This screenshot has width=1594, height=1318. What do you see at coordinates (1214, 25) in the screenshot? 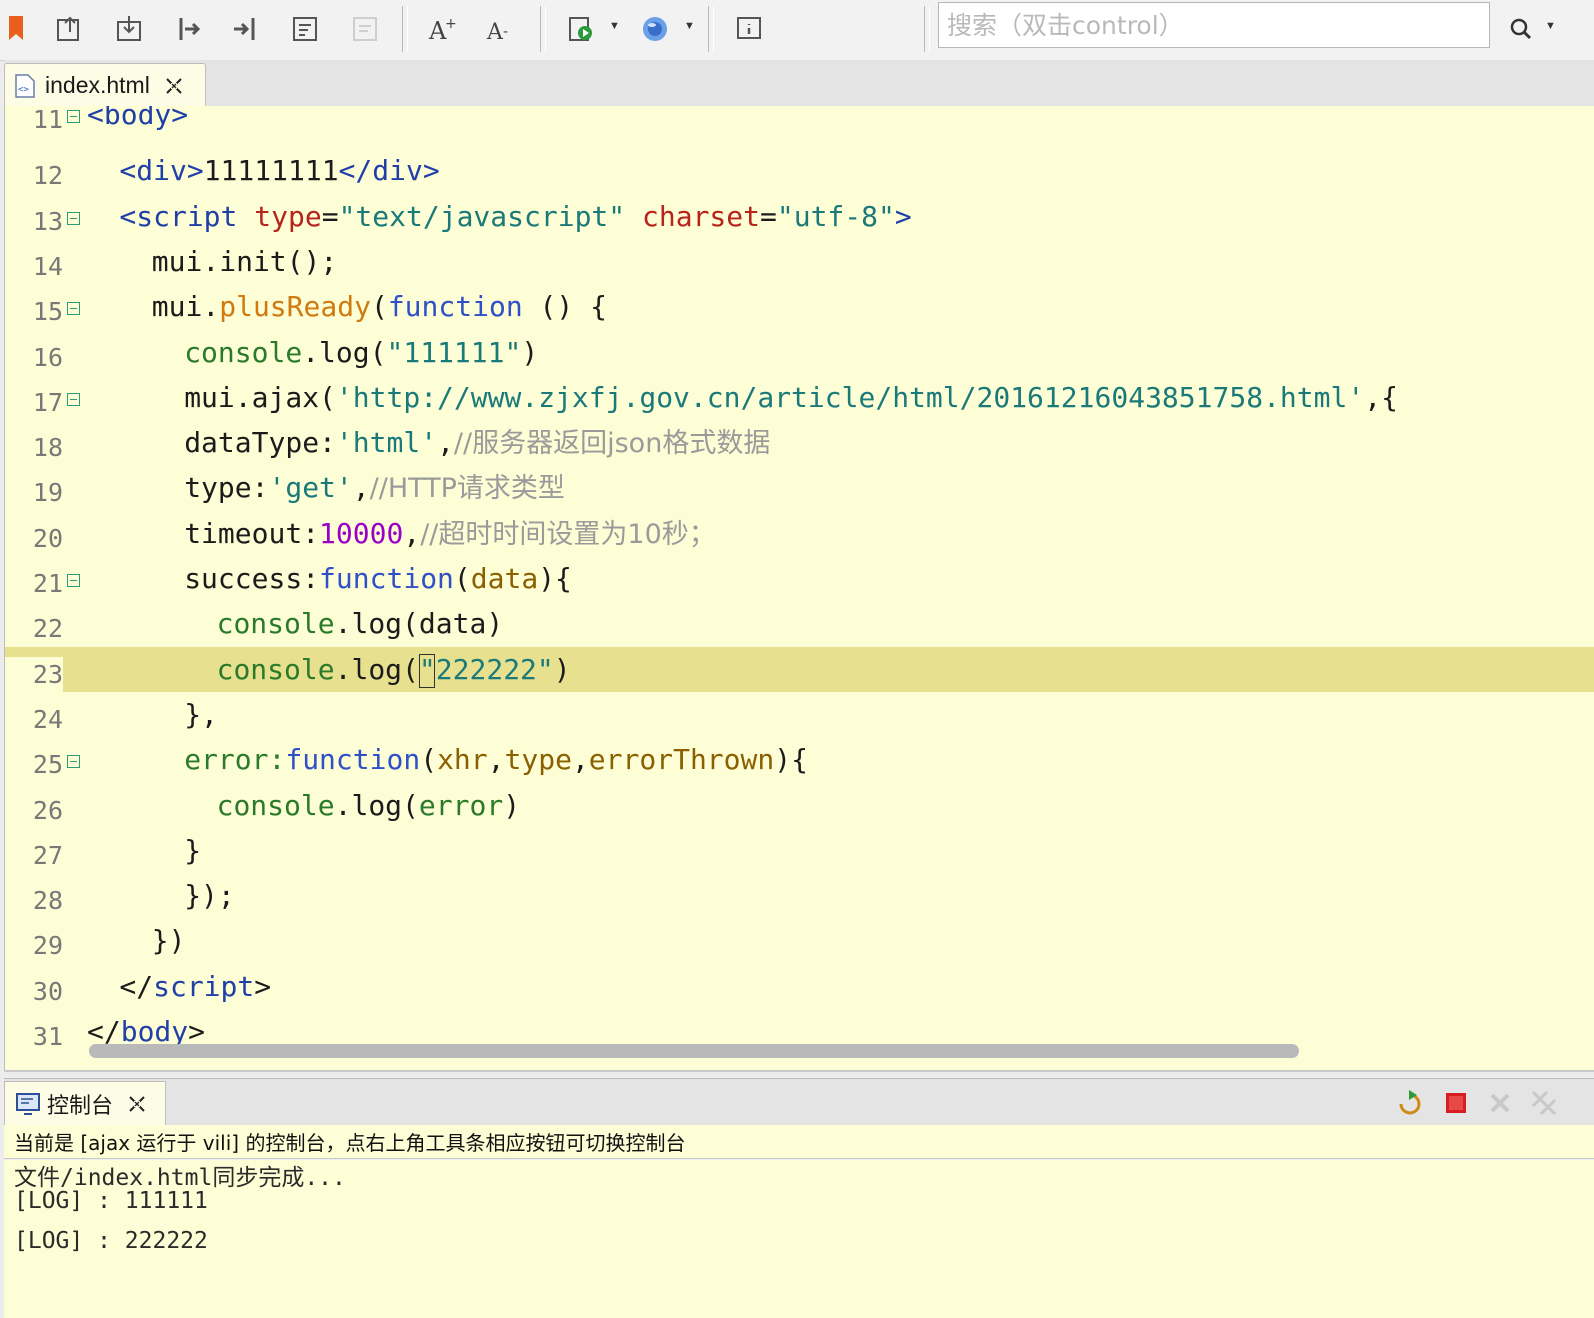
I see `search-input` at bounding box center [1214, 25].